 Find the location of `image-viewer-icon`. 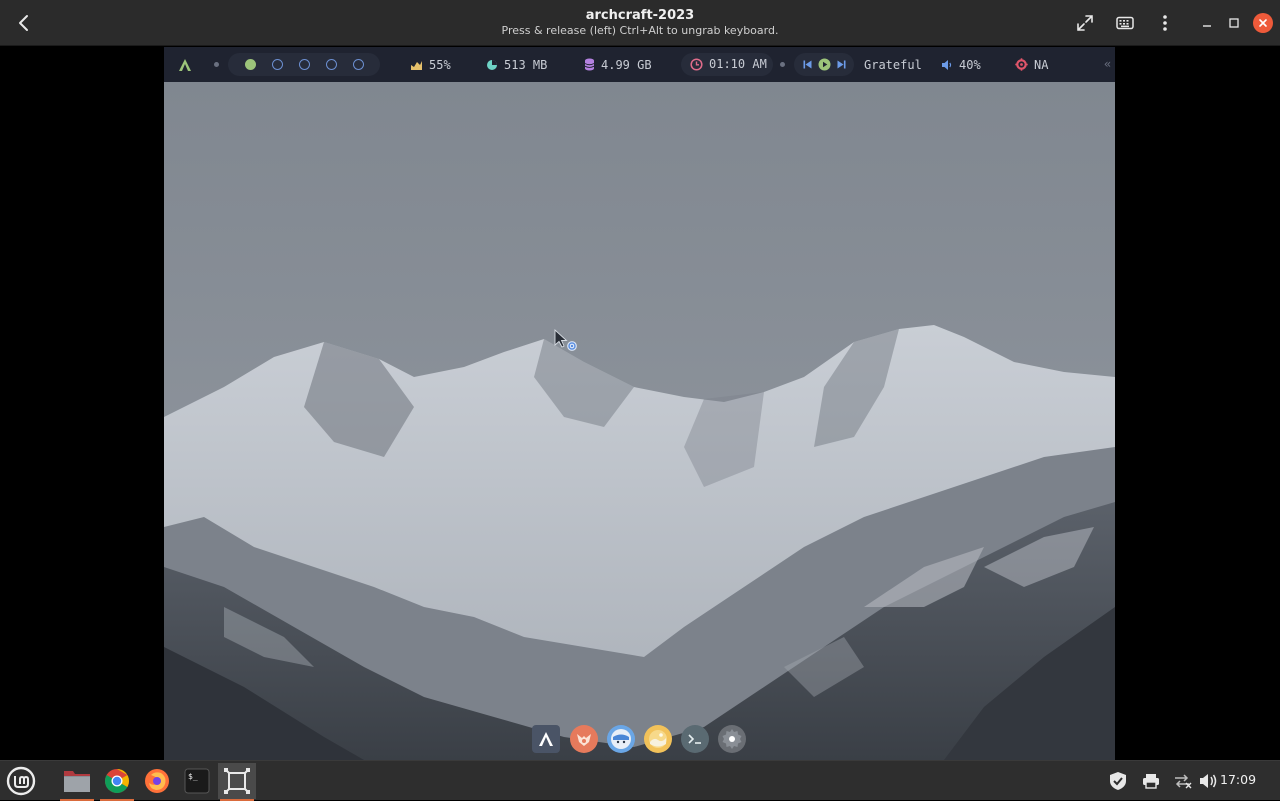

image-viewer-icon is located at coordinates (658, 739).